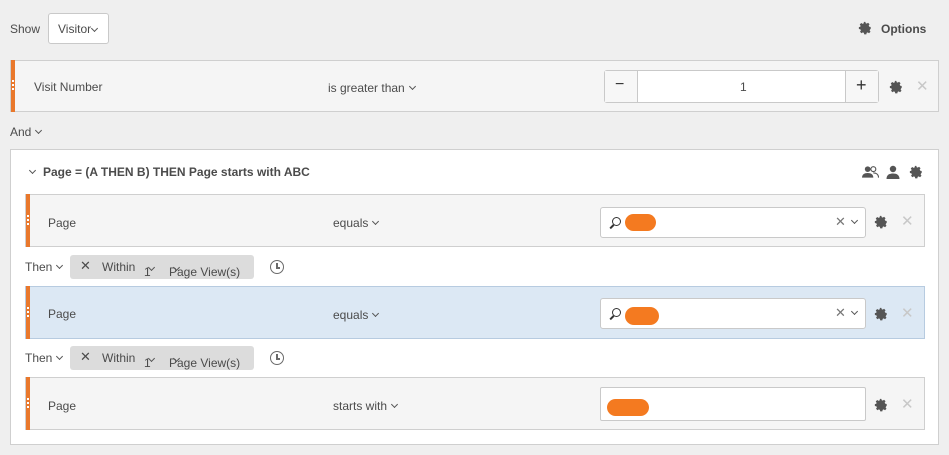 Image resolution: width=949 pixels, height=455 pixels. I want to click on page-rule: Page equals ✕ ✕, so click(475, 220).